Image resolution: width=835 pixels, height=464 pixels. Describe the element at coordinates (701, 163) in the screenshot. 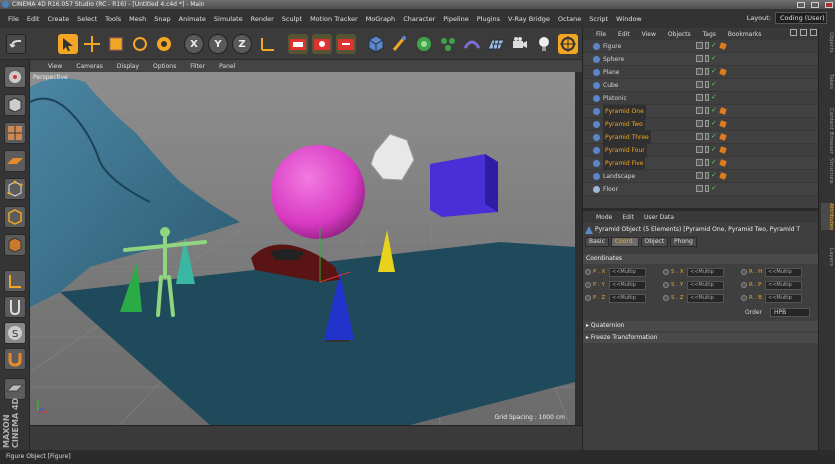

I see `object-row: Pyramid Five ✓` at that location.